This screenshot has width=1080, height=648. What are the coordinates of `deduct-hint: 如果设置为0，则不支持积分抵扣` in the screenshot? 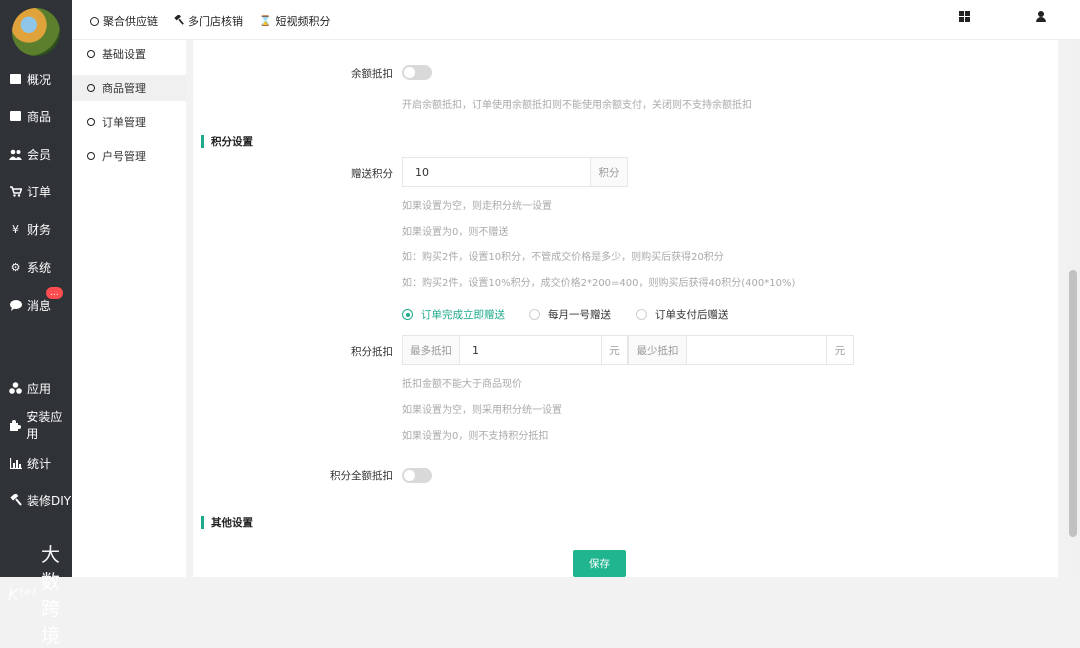 It's located at (475, 436).